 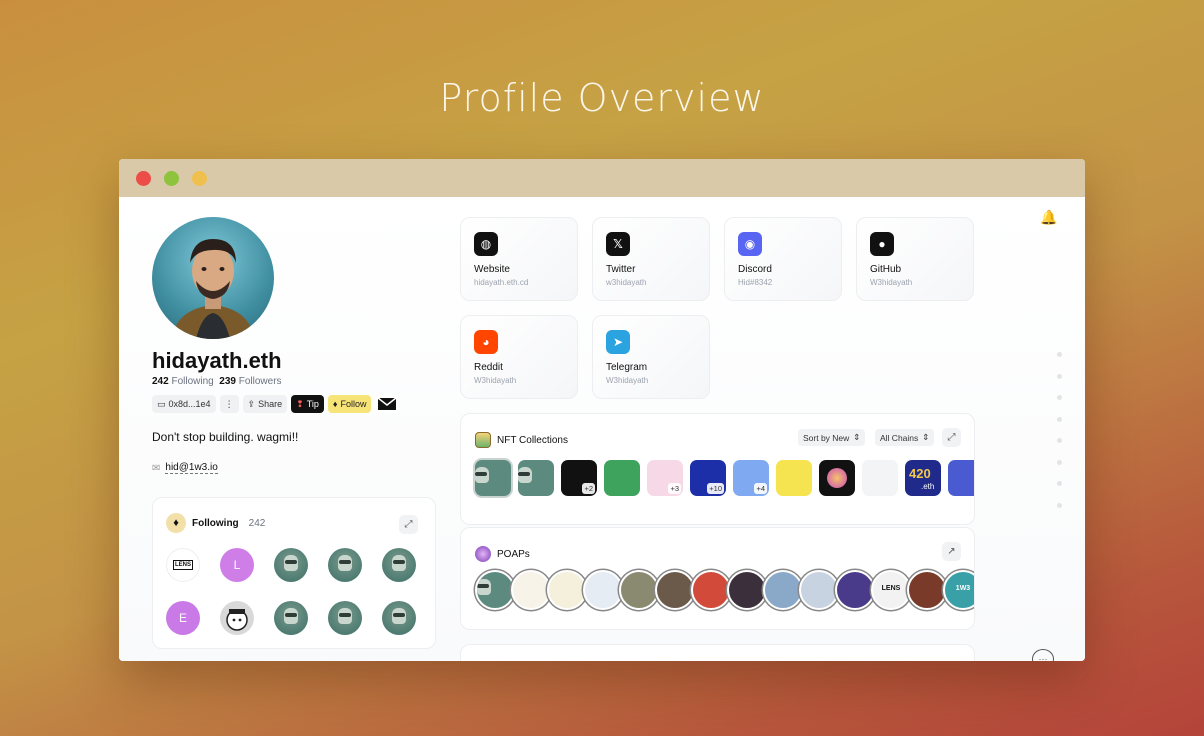 I want to click on profile-email: hid@1w3.io, so click(x=191, y=468).